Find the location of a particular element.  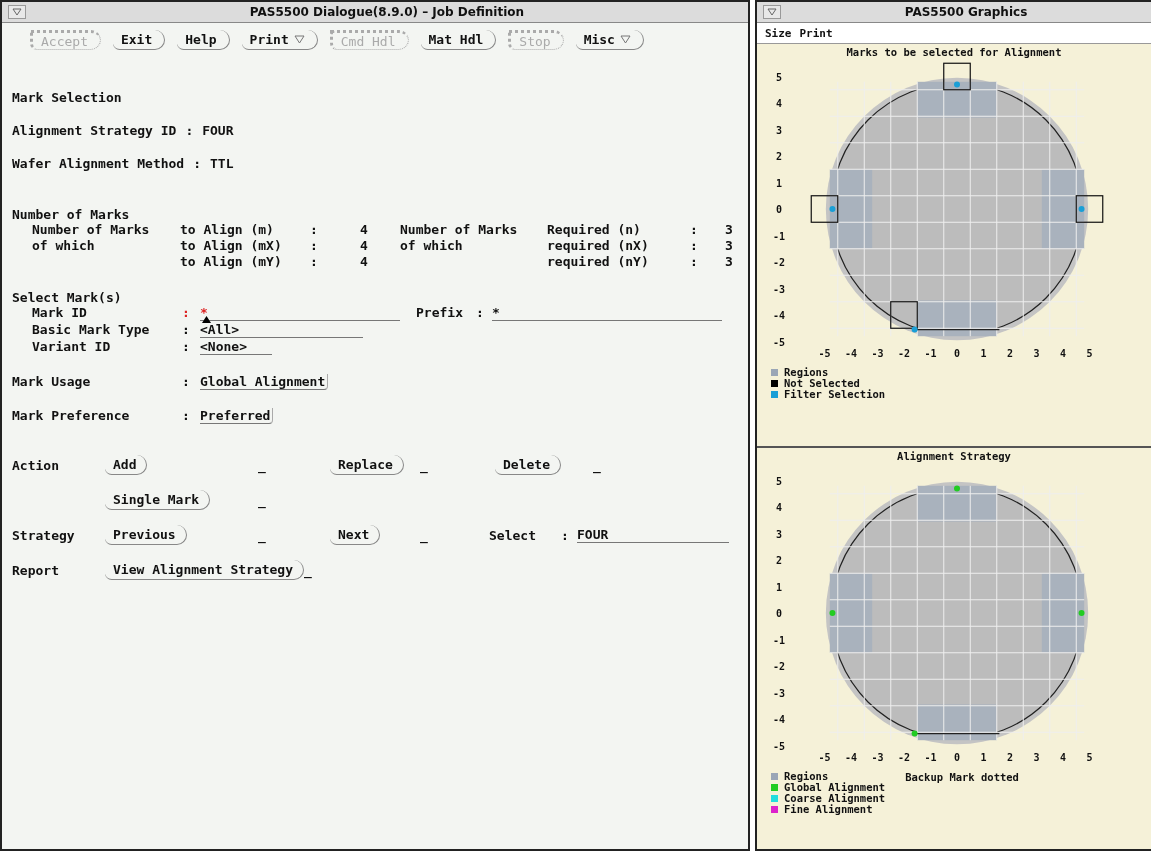

push-button: Add is located at coordinates (126, 465).